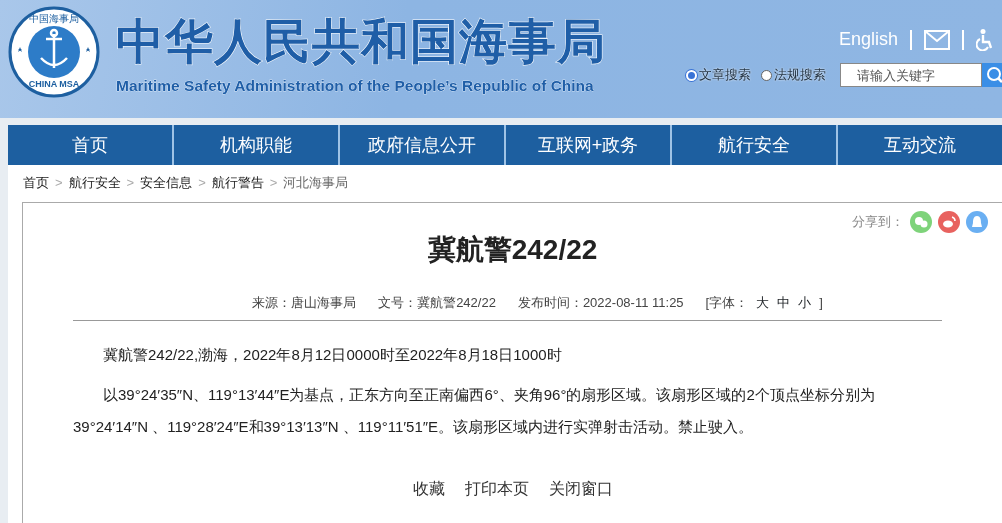 The image size is (1002, 523). Describe the element at coordinates (784, 302) in the screenshot. I see `font-size-link: 中` at that location.